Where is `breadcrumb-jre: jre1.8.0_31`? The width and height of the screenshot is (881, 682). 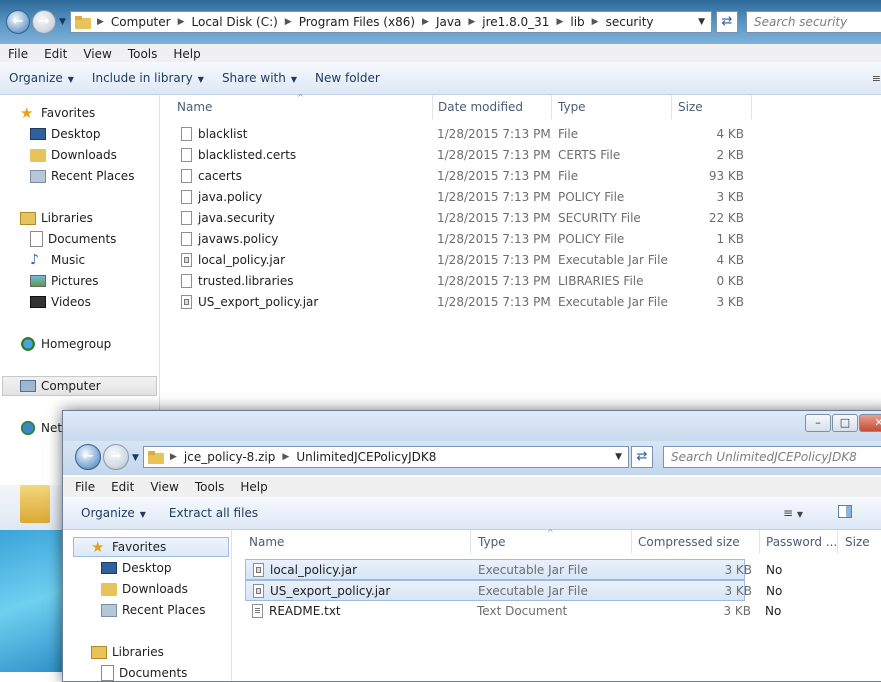 breadcrumb-jre: jre1.8.0_31 is located at coordinates (515, 22).